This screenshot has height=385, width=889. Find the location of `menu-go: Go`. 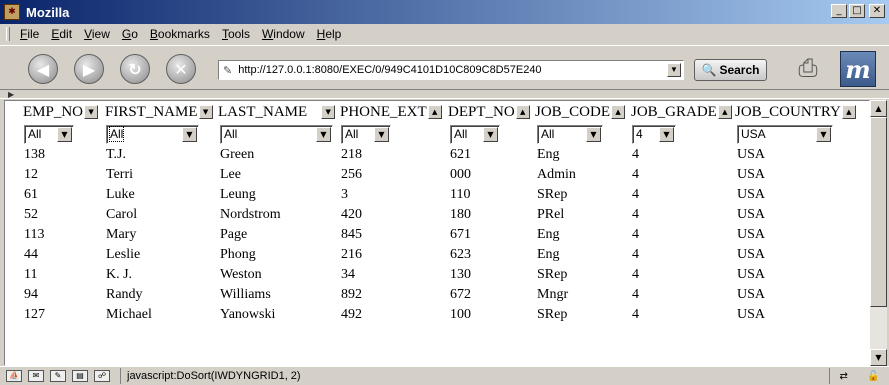

menu-go: Go is located at coordinates (130, 34).